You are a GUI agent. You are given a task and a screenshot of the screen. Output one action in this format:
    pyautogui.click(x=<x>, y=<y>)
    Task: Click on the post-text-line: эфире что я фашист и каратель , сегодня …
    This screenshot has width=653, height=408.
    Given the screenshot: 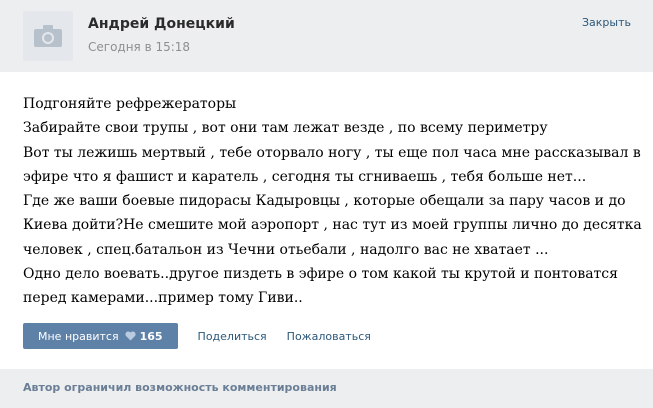 What is the action you would take?
    pyautogui.click(x=305, y=176)
    